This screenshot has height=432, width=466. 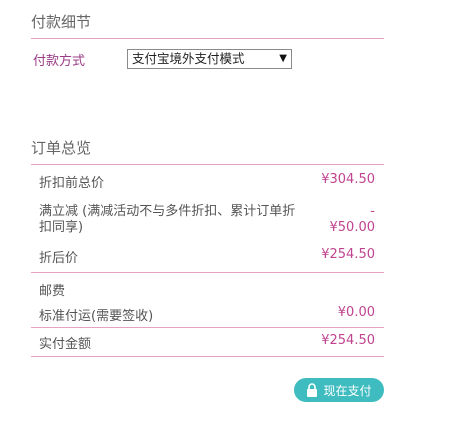 I want to click on payment-method-label: 付款方式, so click(x=59, y=61).